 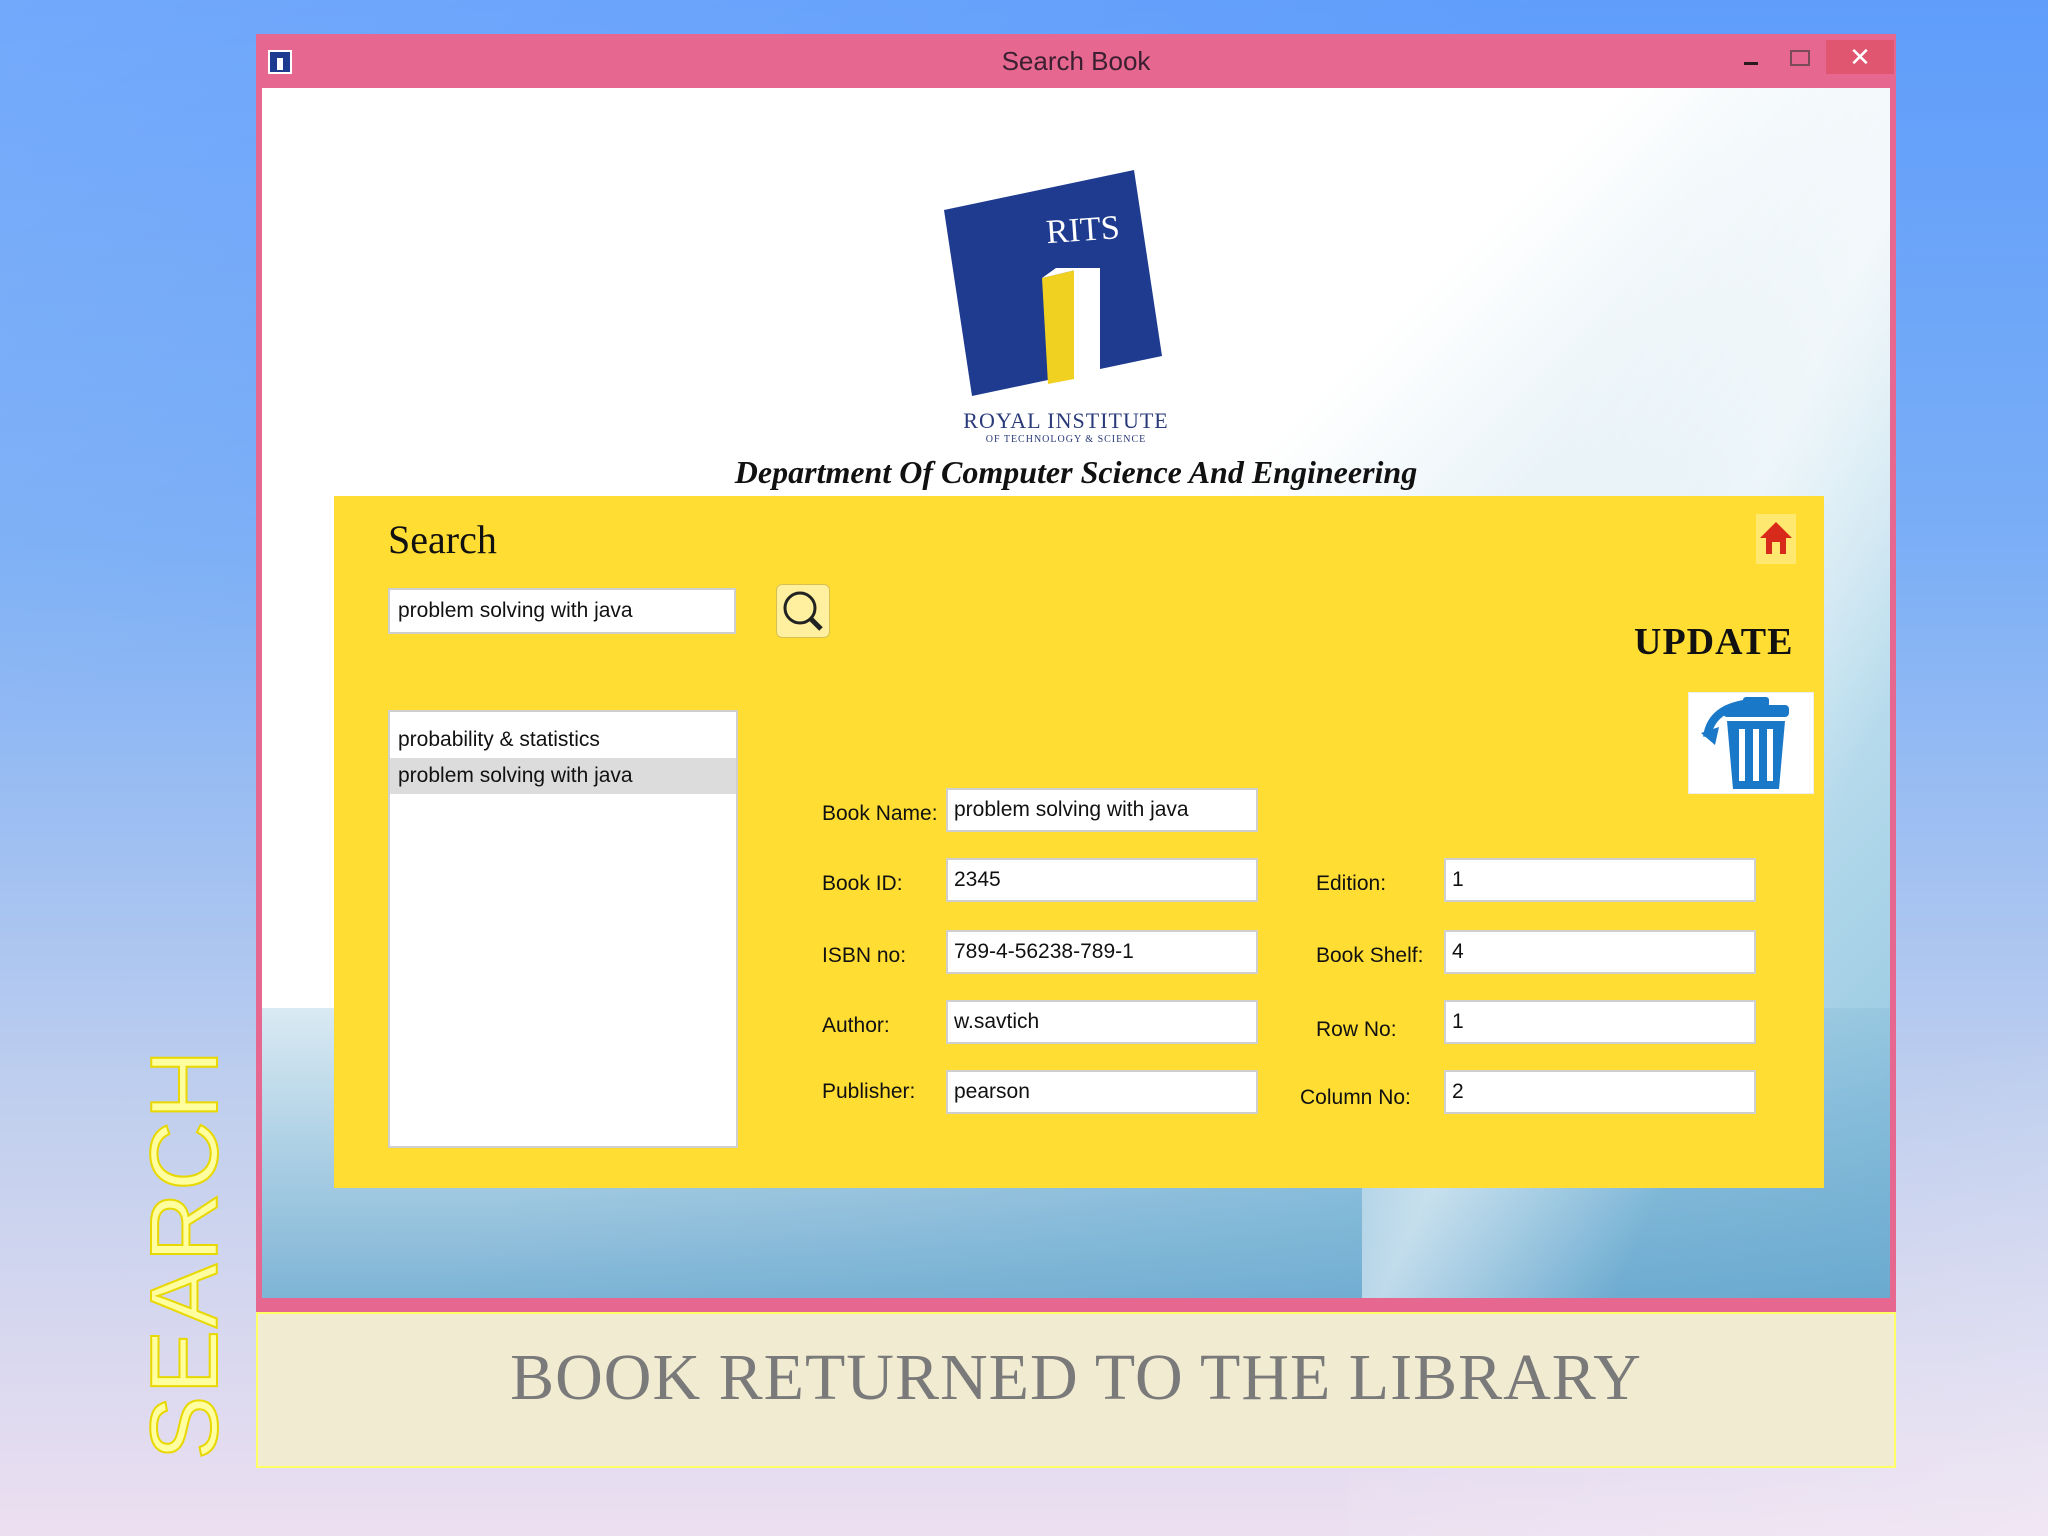 I want to click on column-no-label: Column No:, so click(x=1355, y=1097).